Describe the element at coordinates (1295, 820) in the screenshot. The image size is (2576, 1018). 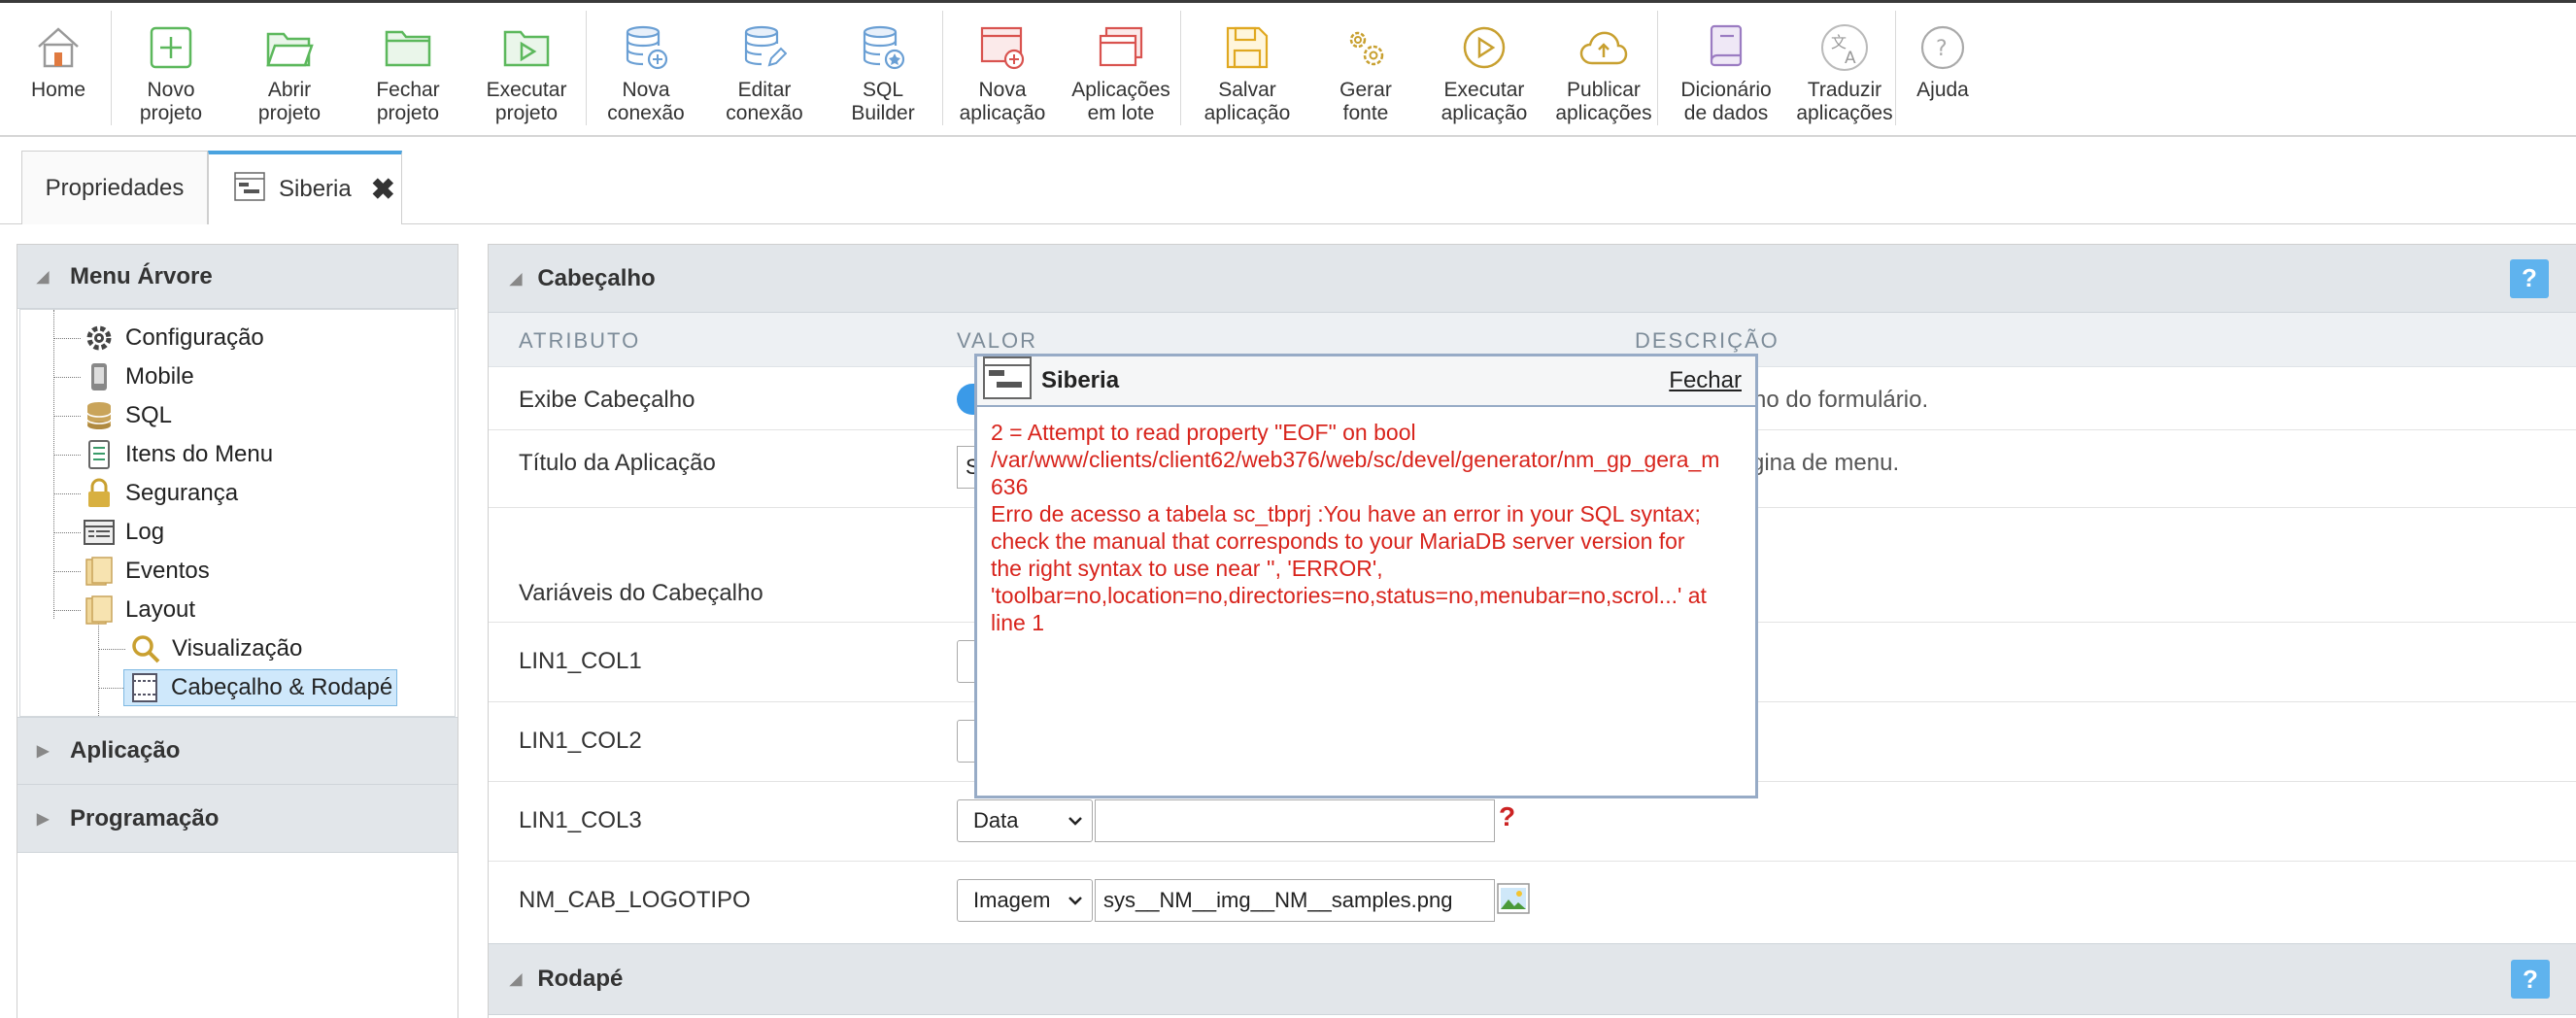
I see `lin1-col3-value-input` at that location.